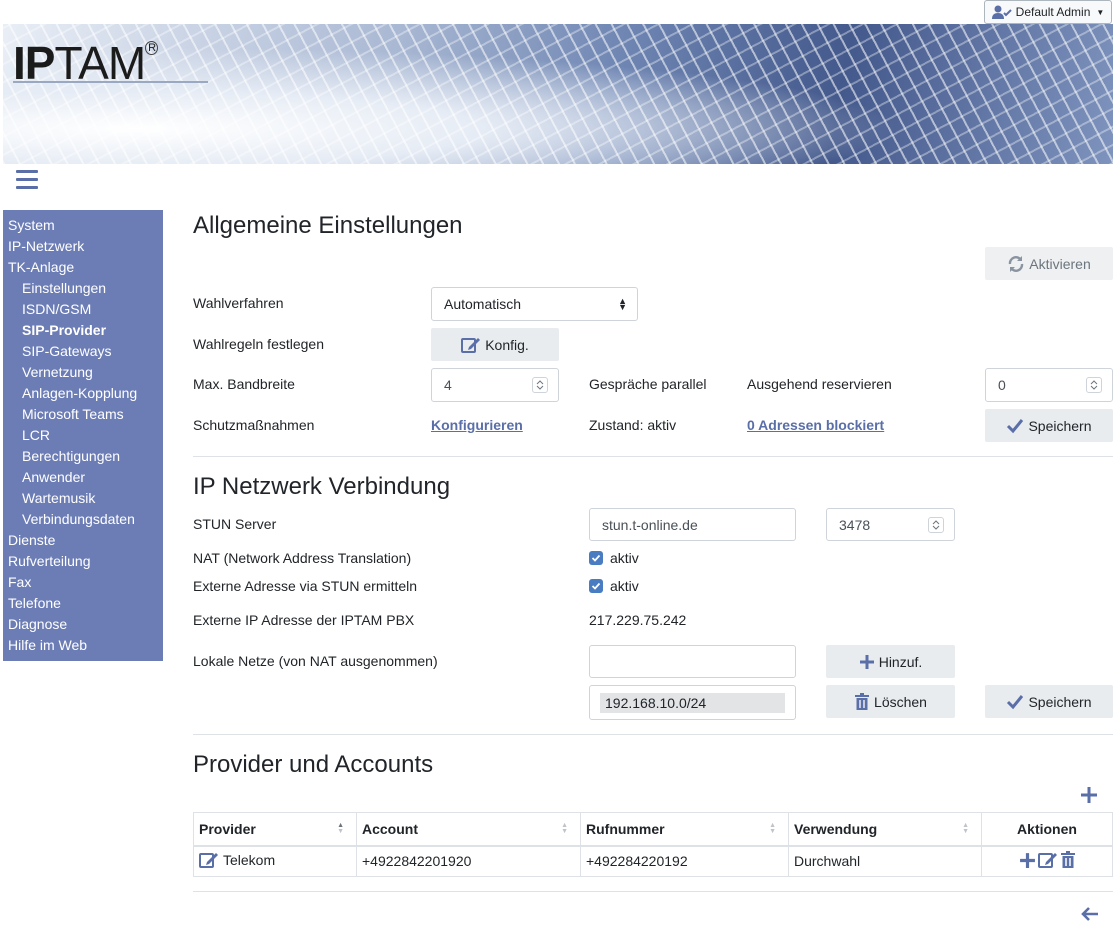 The image size is (1120, 931). I want to click on number-cell: +492284220192, so click(684, 861).